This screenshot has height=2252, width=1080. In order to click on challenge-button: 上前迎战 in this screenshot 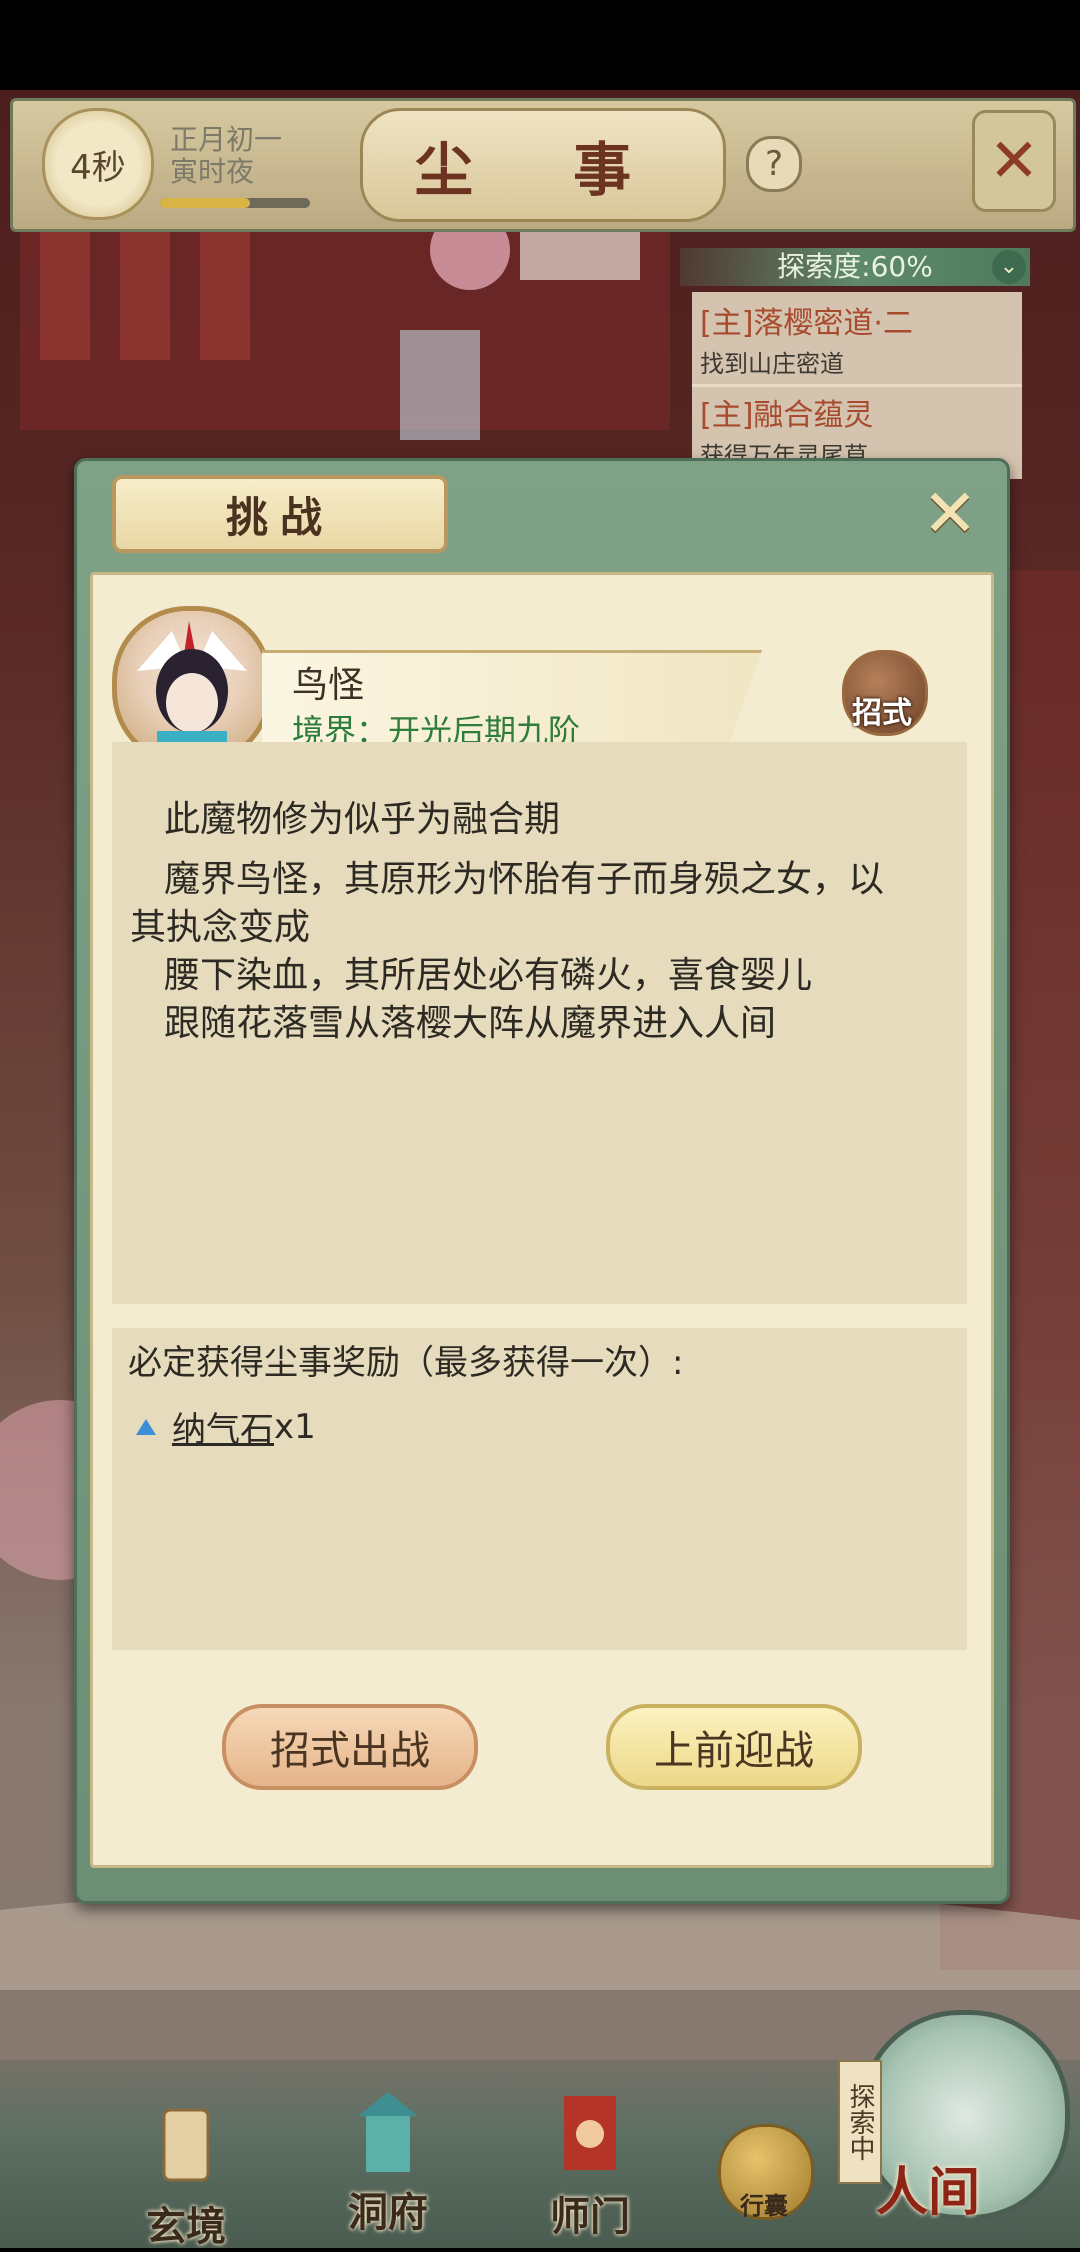, I will do `click(734, 1747)`.